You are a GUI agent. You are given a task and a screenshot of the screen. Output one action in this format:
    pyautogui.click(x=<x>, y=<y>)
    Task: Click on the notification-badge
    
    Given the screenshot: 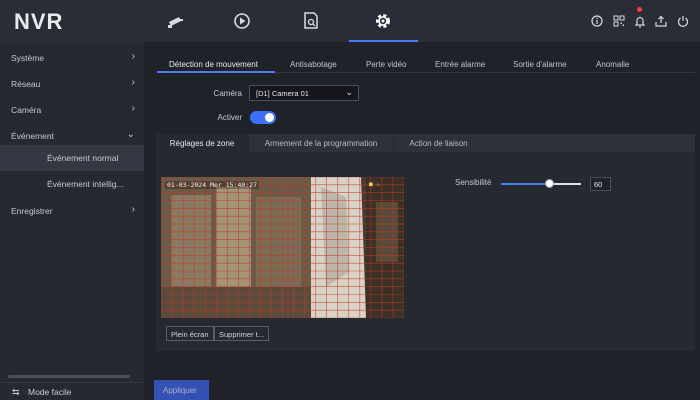 What is the action you would take?
    pyautogui.click(x=639, y=9)
    